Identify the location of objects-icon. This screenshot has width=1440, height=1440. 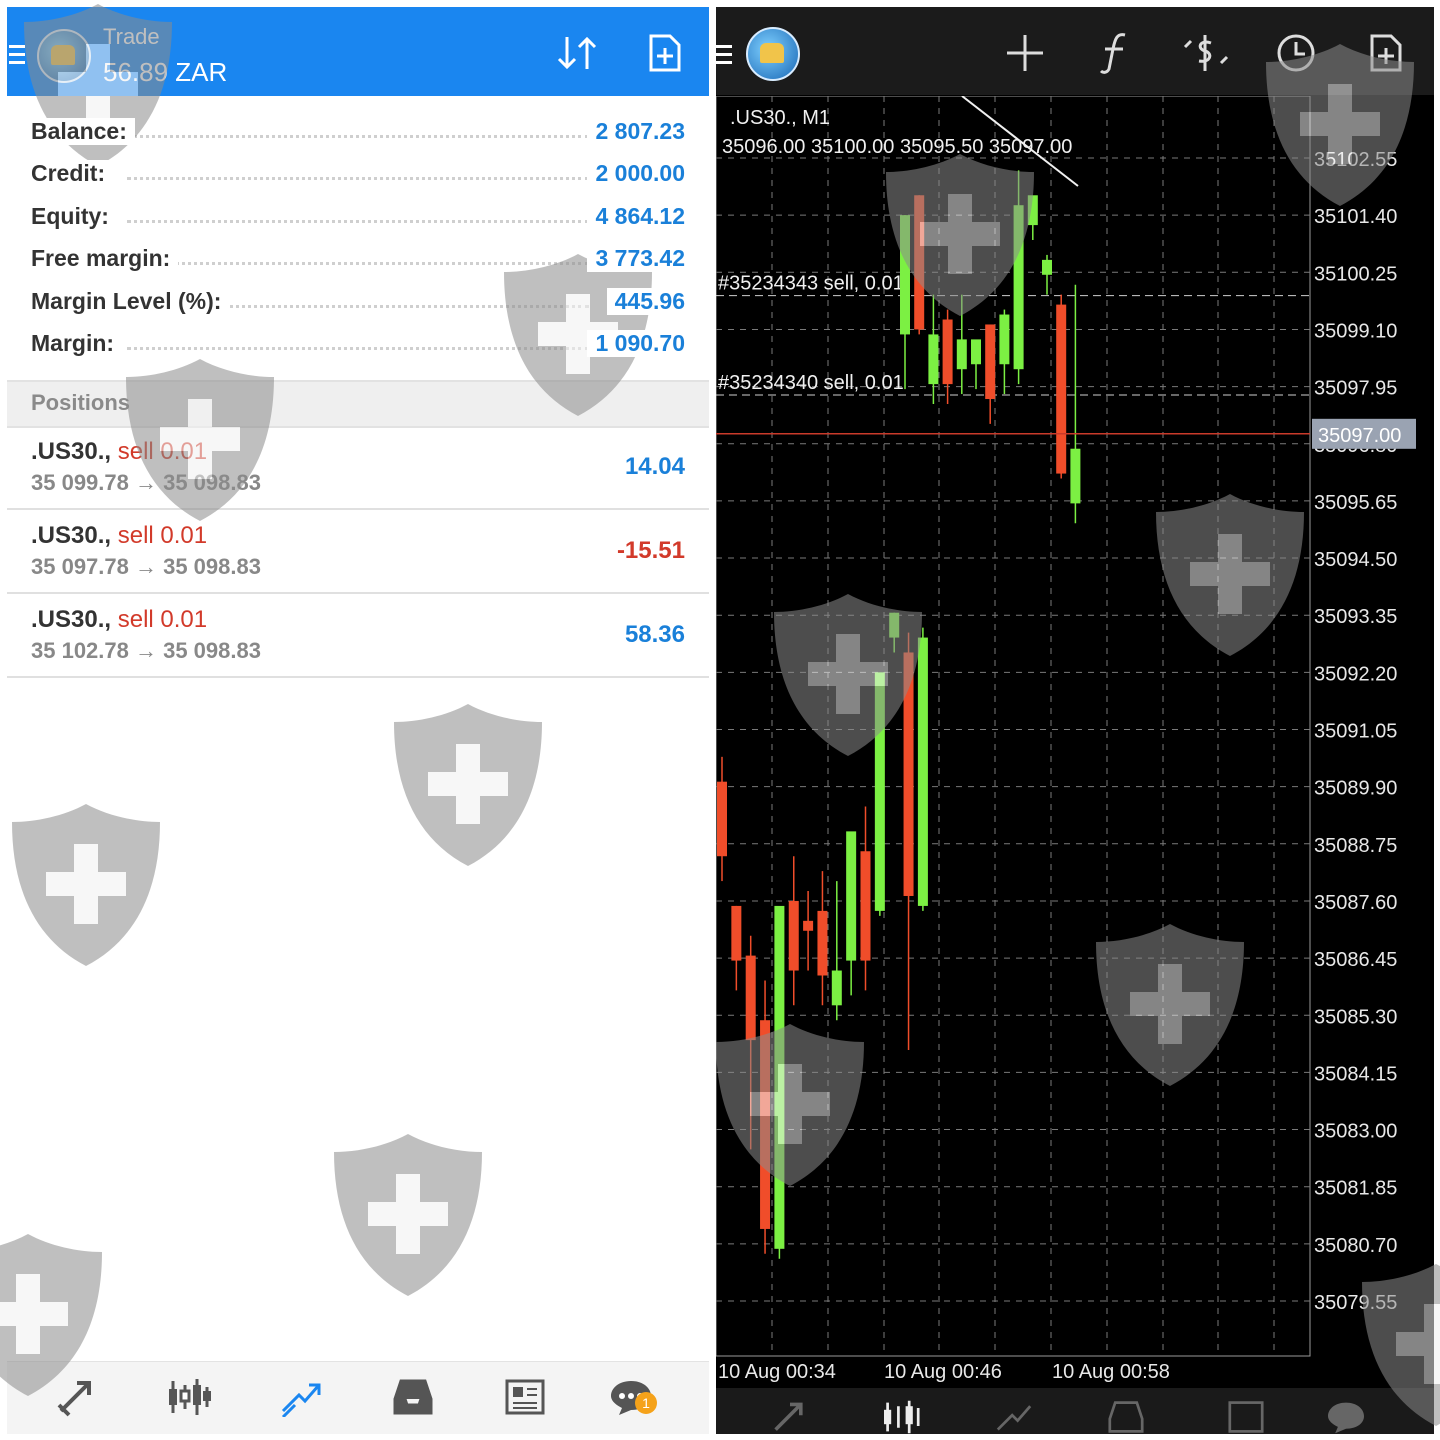
(1205, 53).